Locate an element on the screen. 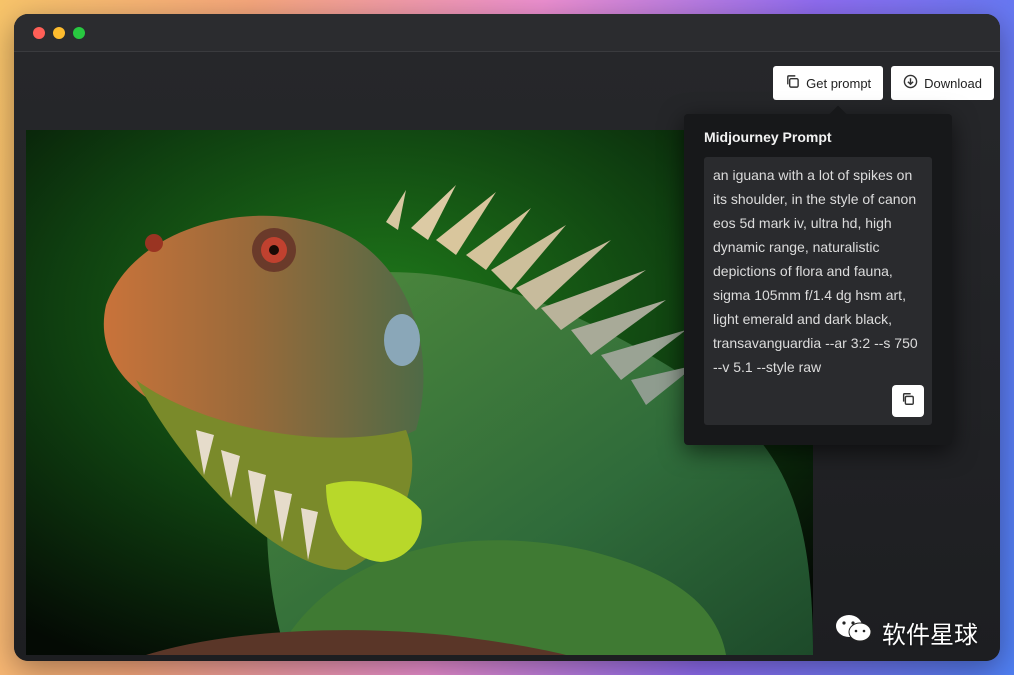  popover-arrow is located at coordinates (838, 114).